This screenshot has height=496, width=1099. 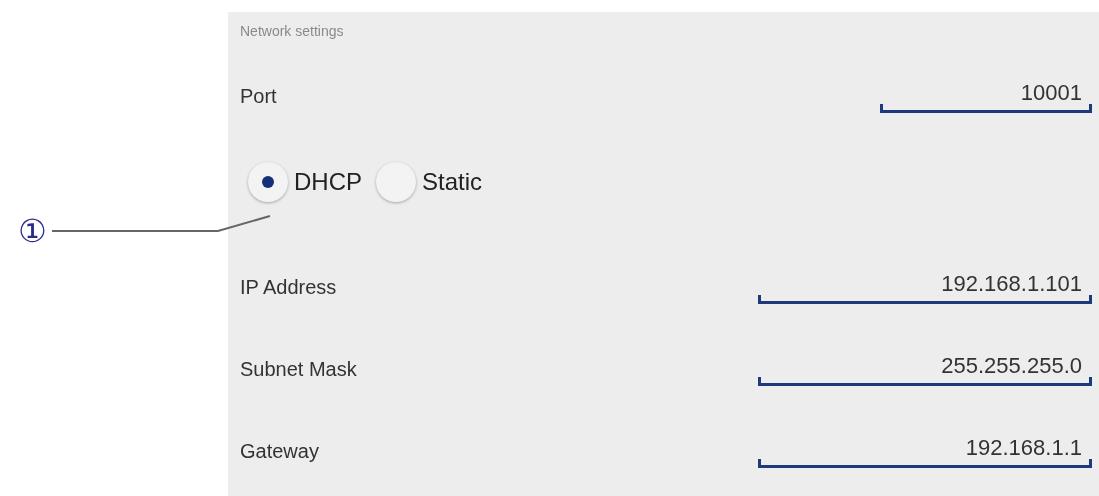 I want to click on input-field: 255.255.255.0, so click(x=925, y=369).